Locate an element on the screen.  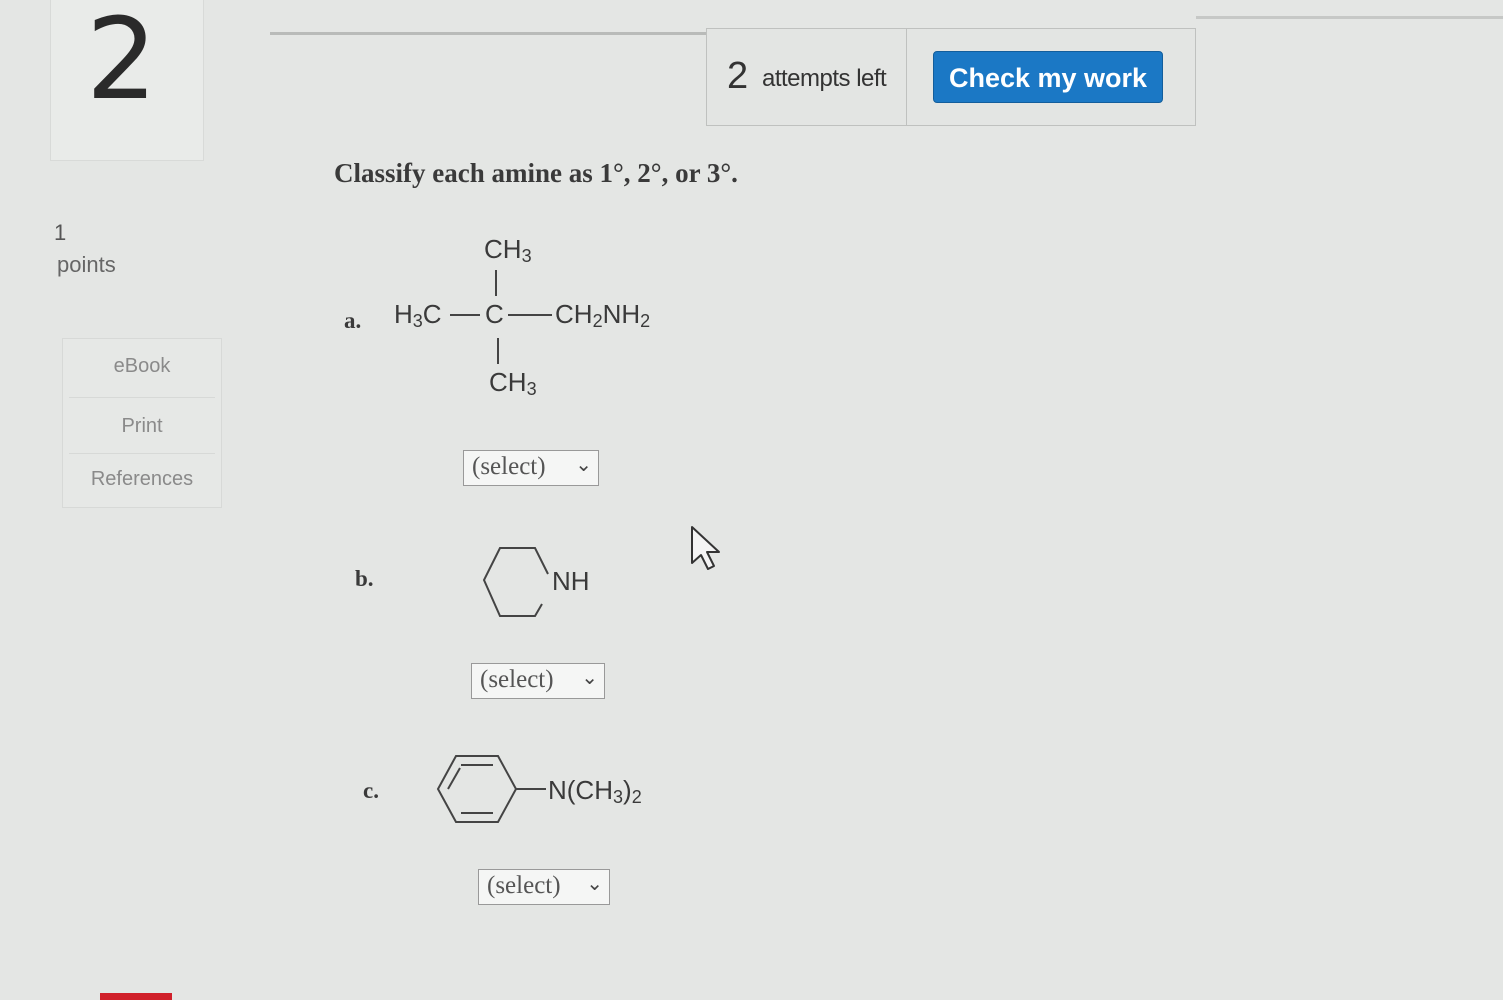
check-my-work-button: Check my work is located at coordinates (1048, 77).